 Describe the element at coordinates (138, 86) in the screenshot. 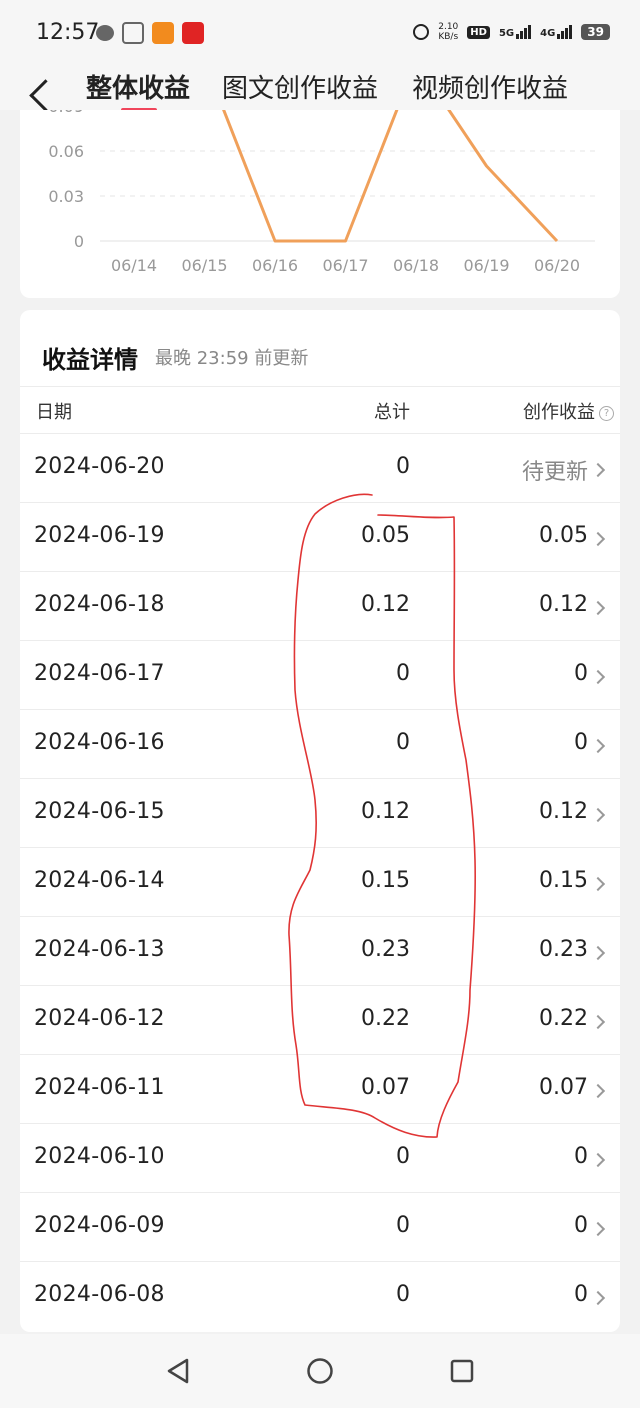

I see `tab-overall: 整体收益` at that location.